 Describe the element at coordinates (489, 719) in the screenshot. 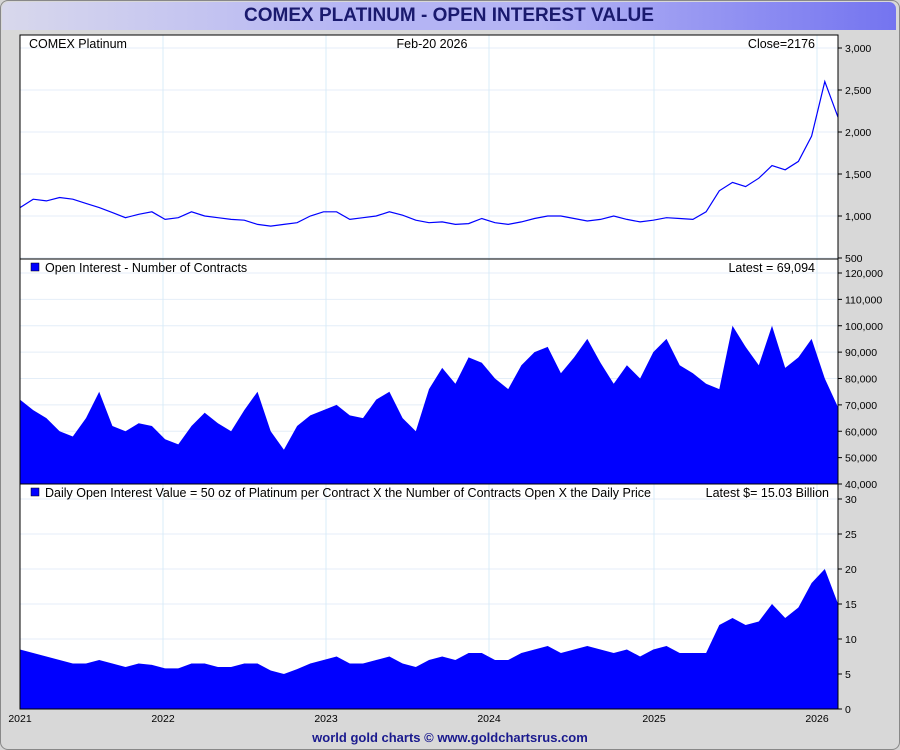

I see `x-tick-label: 2024` at that location.